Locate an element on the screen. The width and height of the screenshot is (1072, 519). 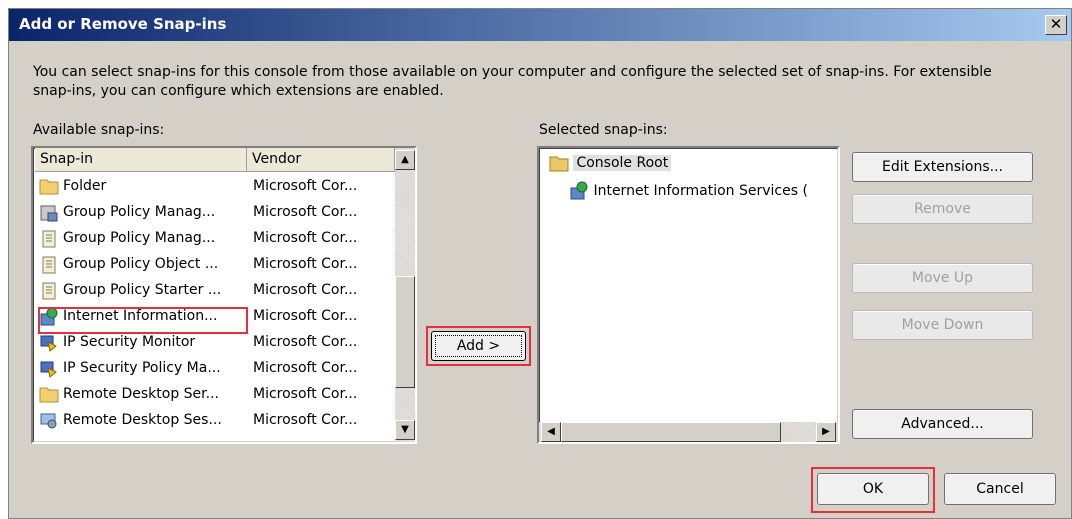
add-button: Add > is located at coordinates (478, 346).